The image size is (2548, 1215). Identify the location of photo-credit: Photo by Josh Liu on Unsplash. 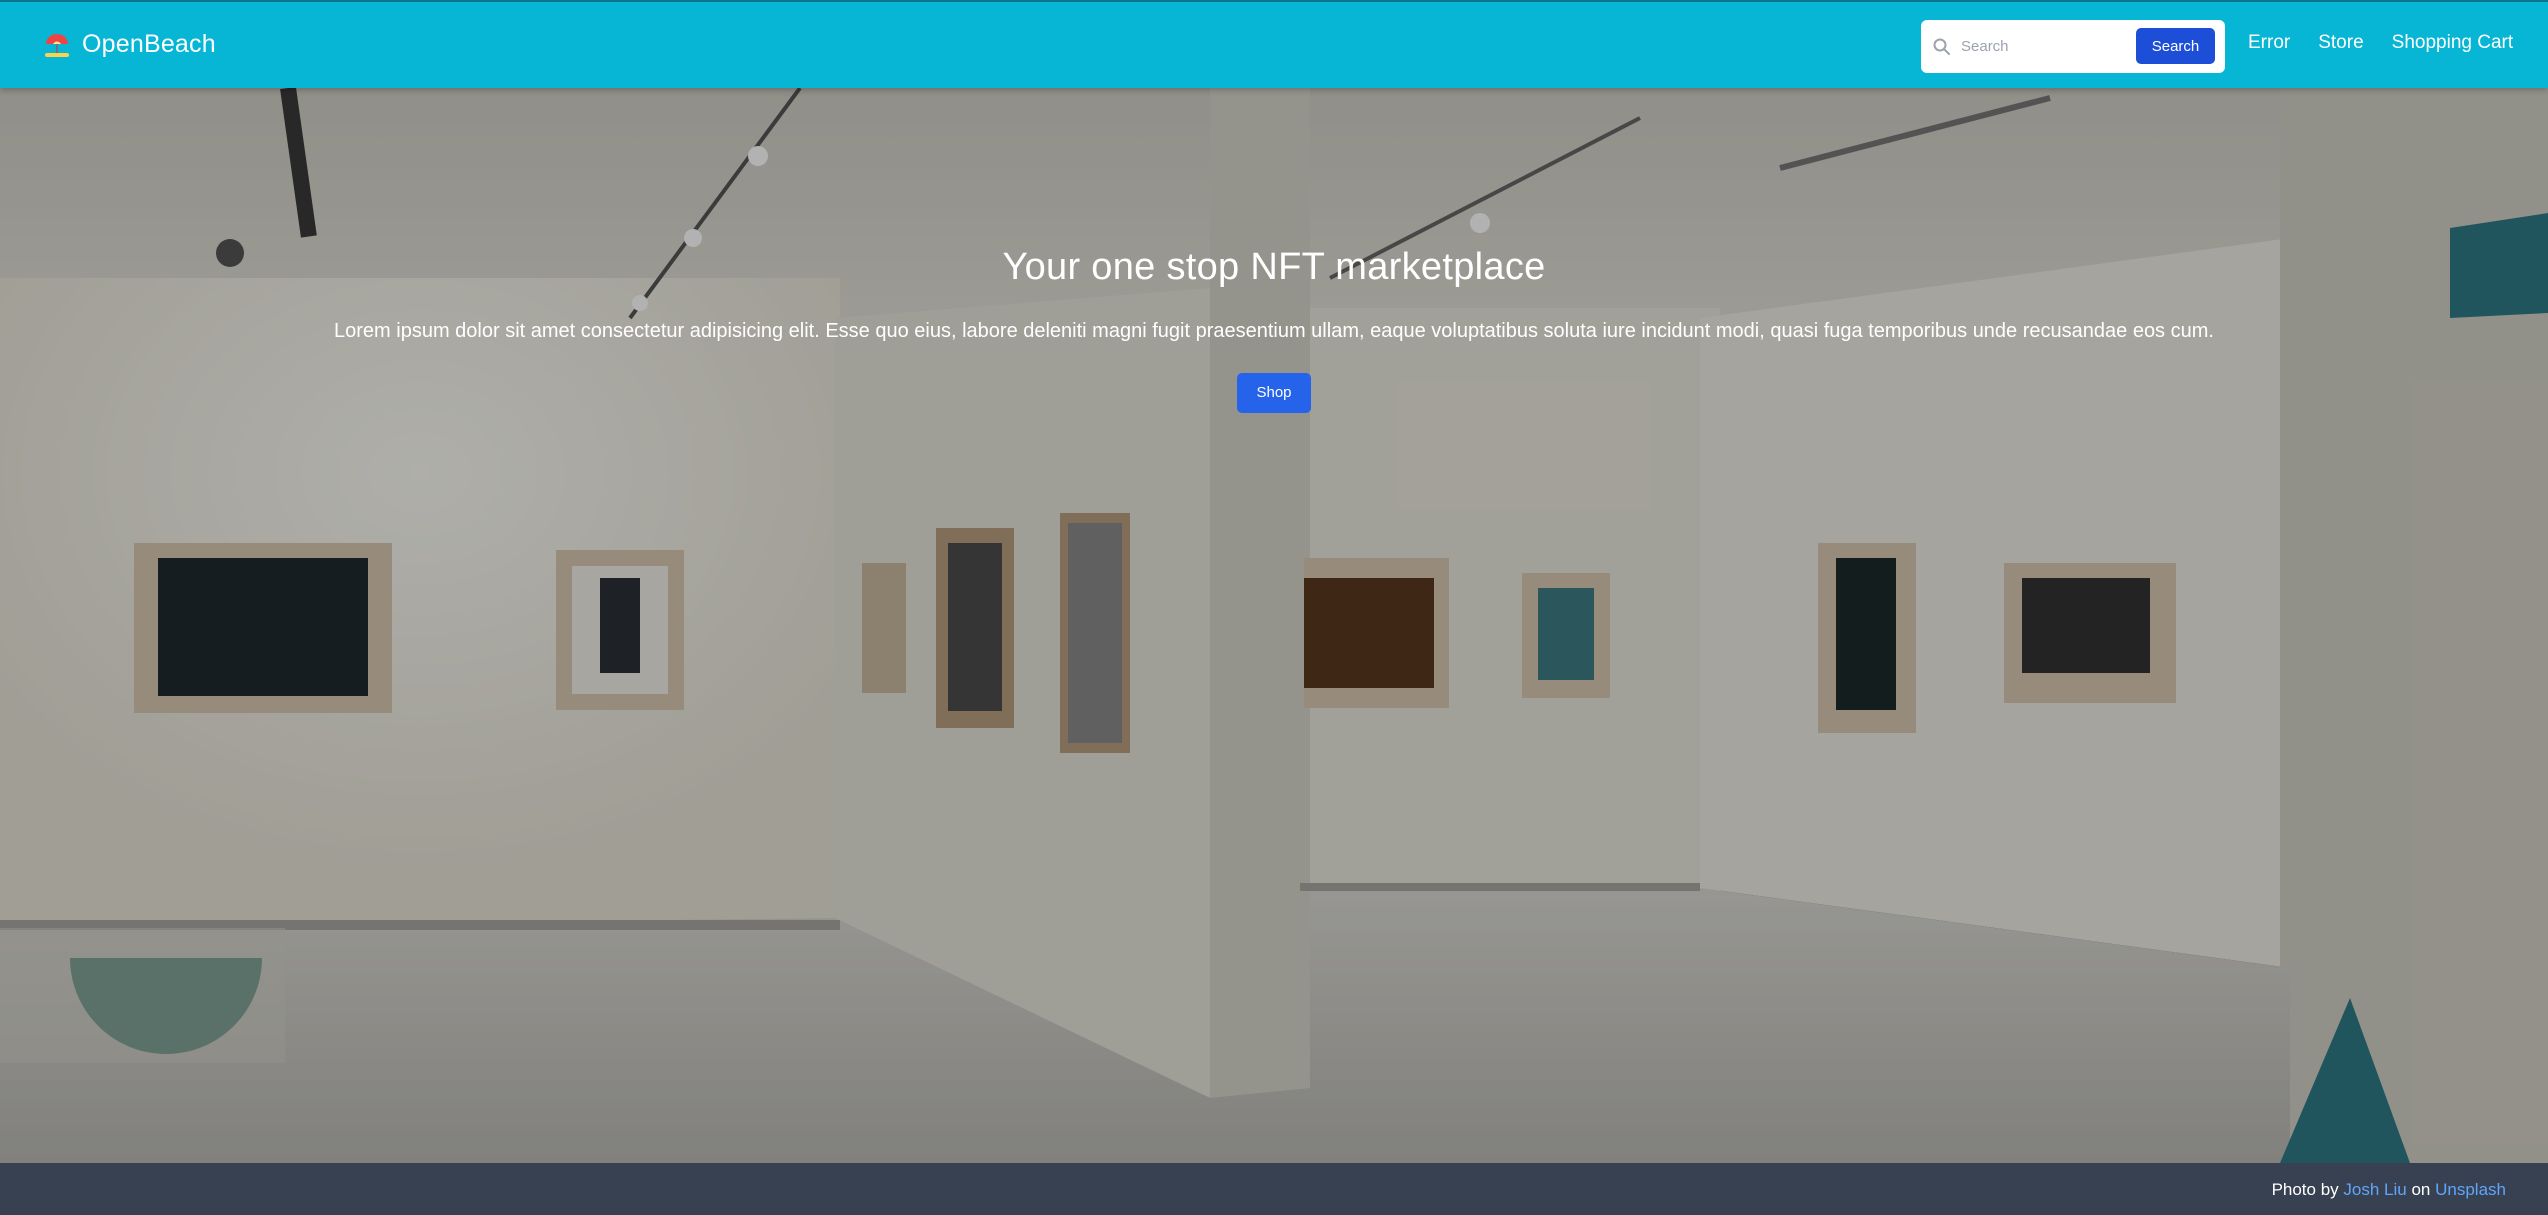
(2389, 1190).